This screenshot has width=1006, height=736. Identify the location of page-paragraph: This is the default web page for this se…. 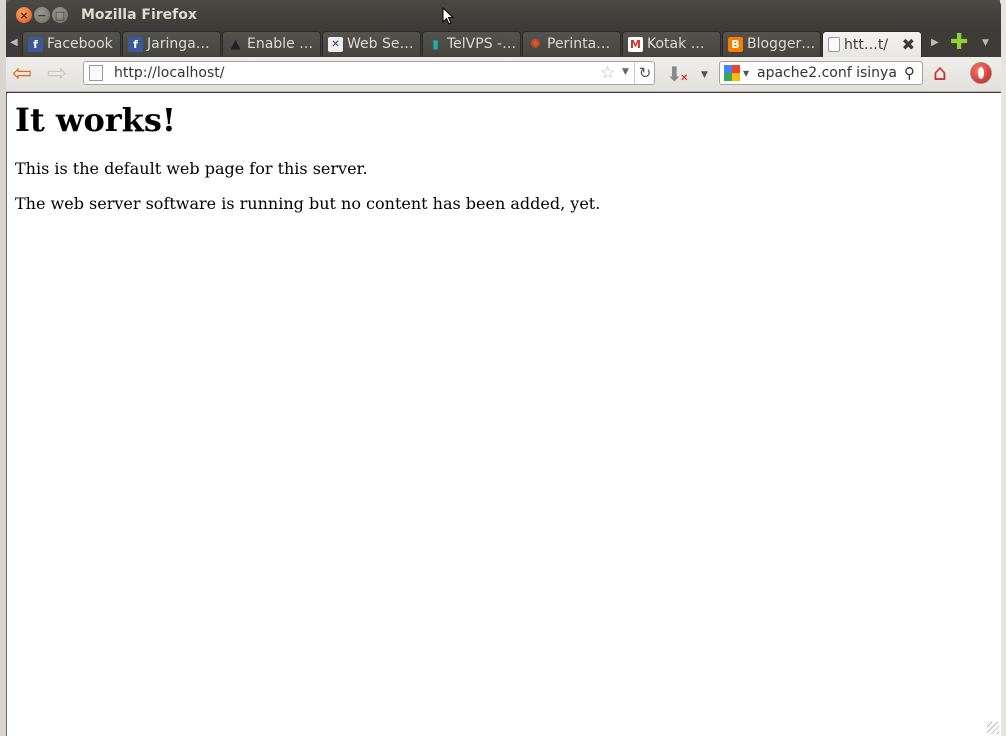
(191, 168).